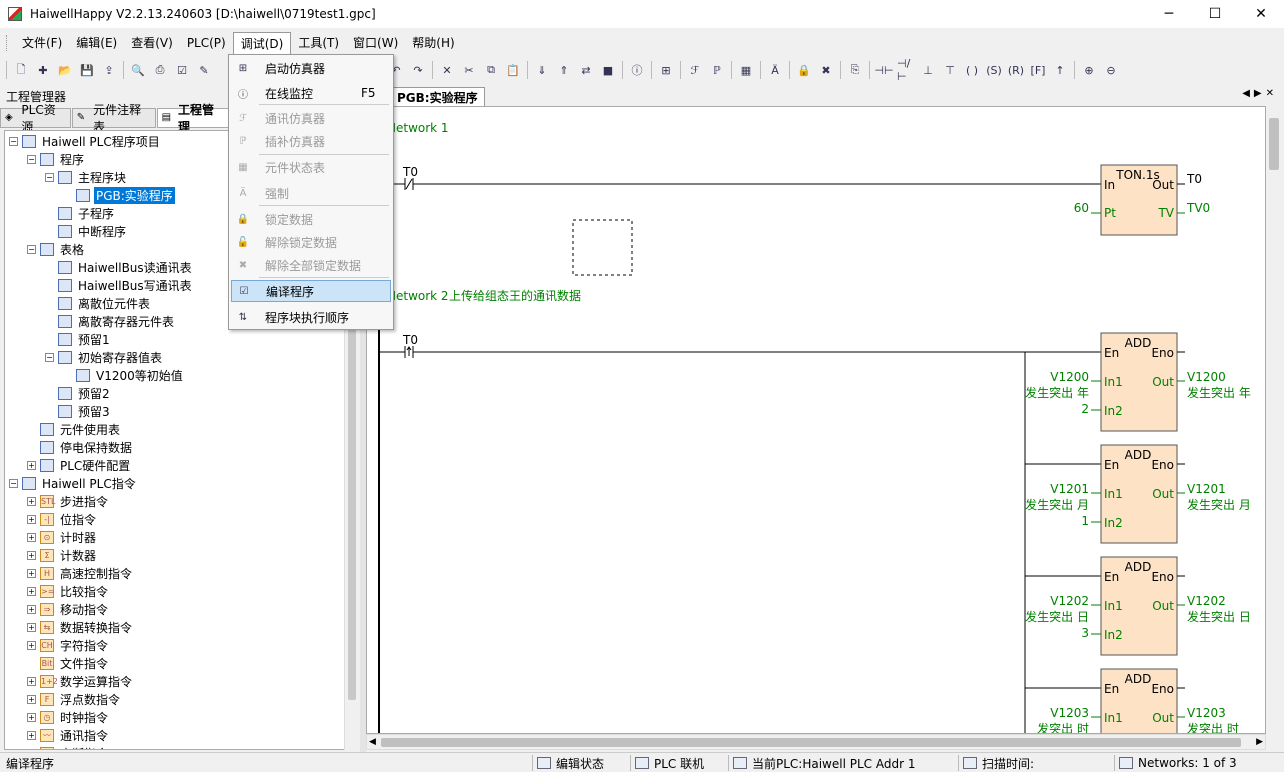 Image resolution: width=1284 pixels, height=772 pixels. What do you see at coordinates (68, 609) in the screenshot?
I see `tree-item: + ⇒ 移动指令` at bounding box center [68, 609].